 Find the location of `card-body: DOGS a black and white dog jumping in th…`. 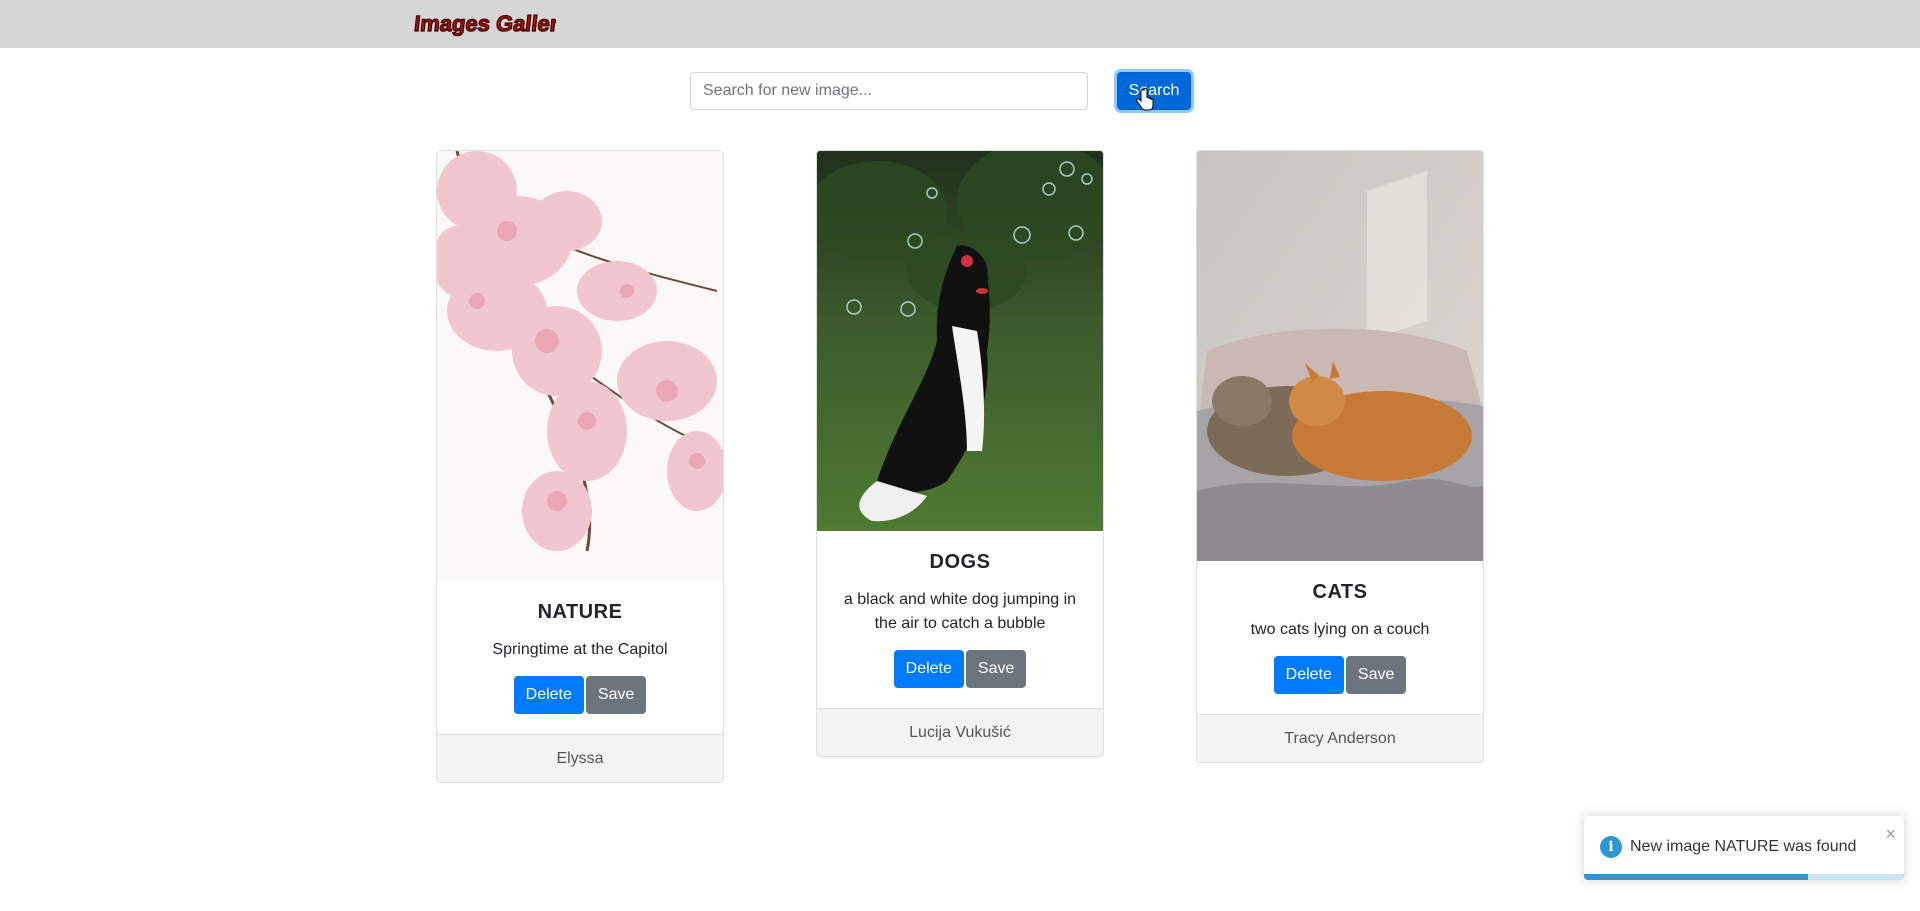

card-body: DOGS a black and white dog jumping in th… is located at coordinates (960, 619).